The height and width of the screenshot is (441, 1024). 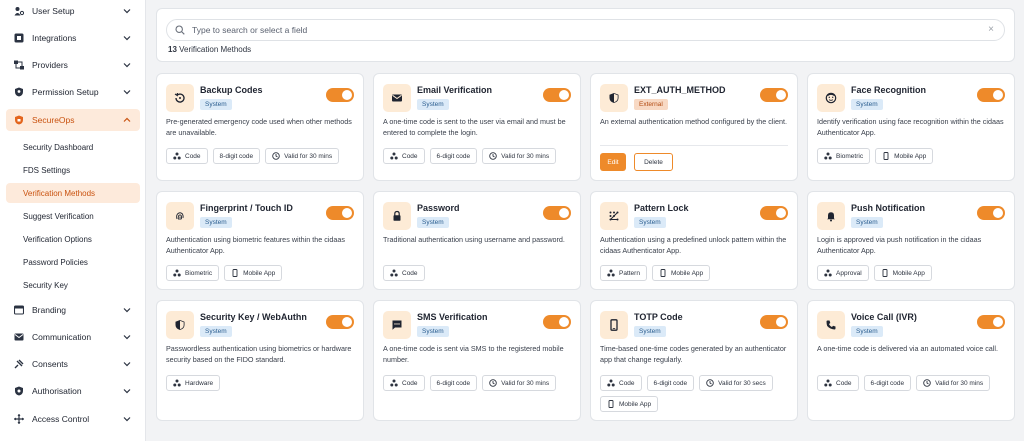 What do you see at coordinates (455, 90) in the screenshot?
I see `card-title: Email Verification` at bounding box center [455, 90].